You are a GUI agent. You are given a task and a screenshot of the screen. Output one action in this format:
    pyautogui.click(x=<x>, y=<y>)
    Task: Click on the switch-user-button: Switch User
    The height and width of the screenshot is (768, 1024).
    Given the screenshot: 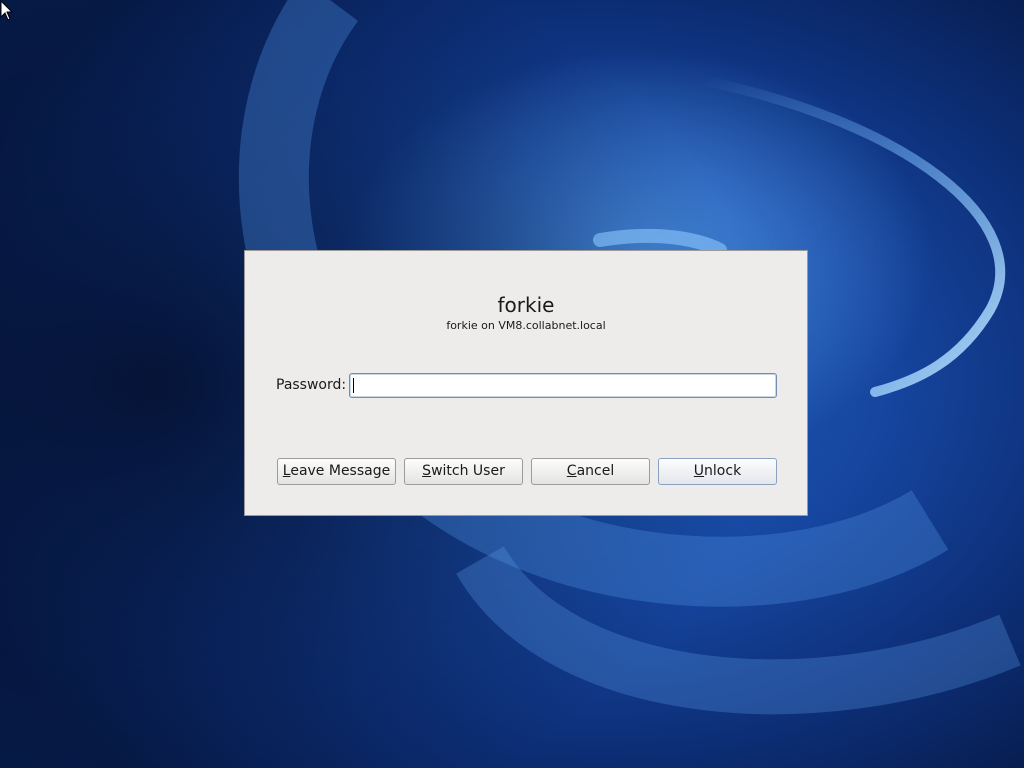 What is the action you would take?
    pyautogui.click(x=463, y=471)
    